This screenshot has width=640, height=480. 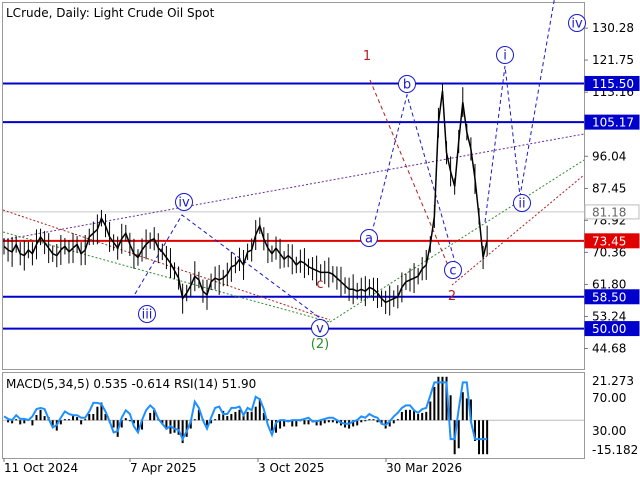 I want to click on y-tick-label: 121.75, so click(x=613, y=60).